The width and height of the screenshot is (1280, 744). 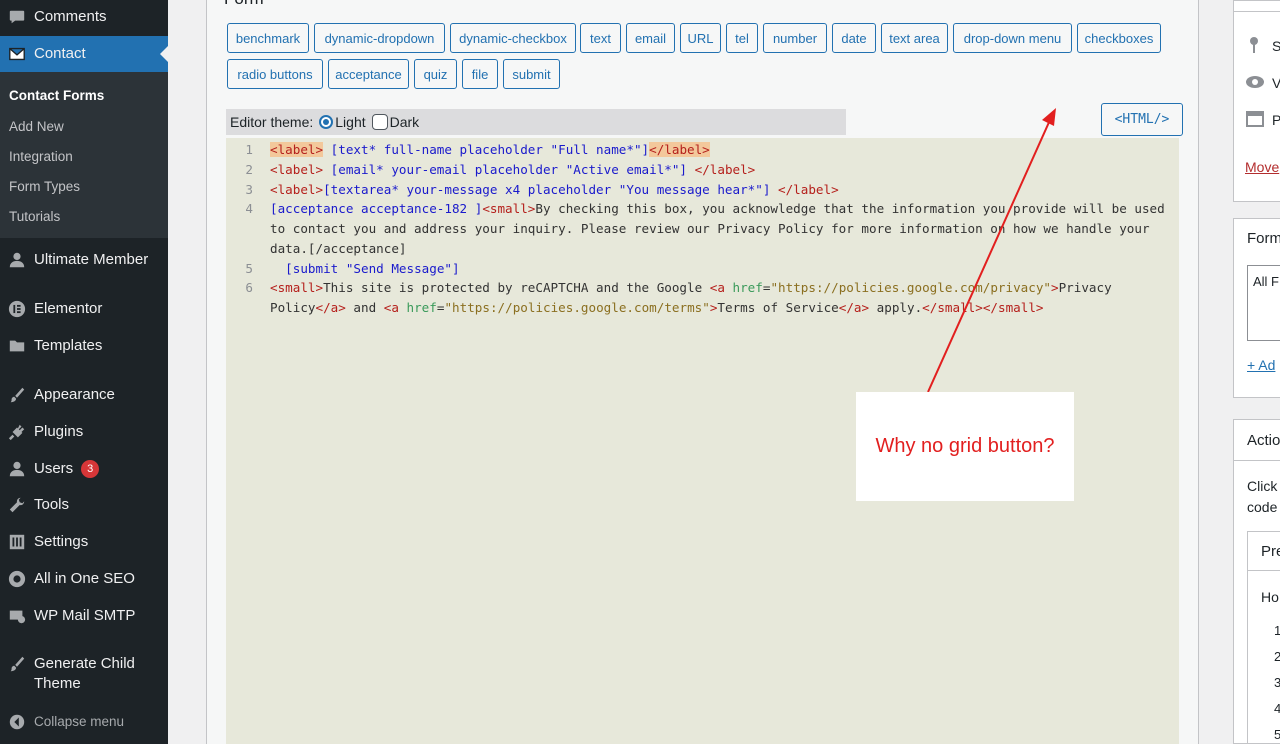 What do you see at coordinates (1255, 82) in the screenshot?
I see `eye-icon` at bounding box center [1255, 82].